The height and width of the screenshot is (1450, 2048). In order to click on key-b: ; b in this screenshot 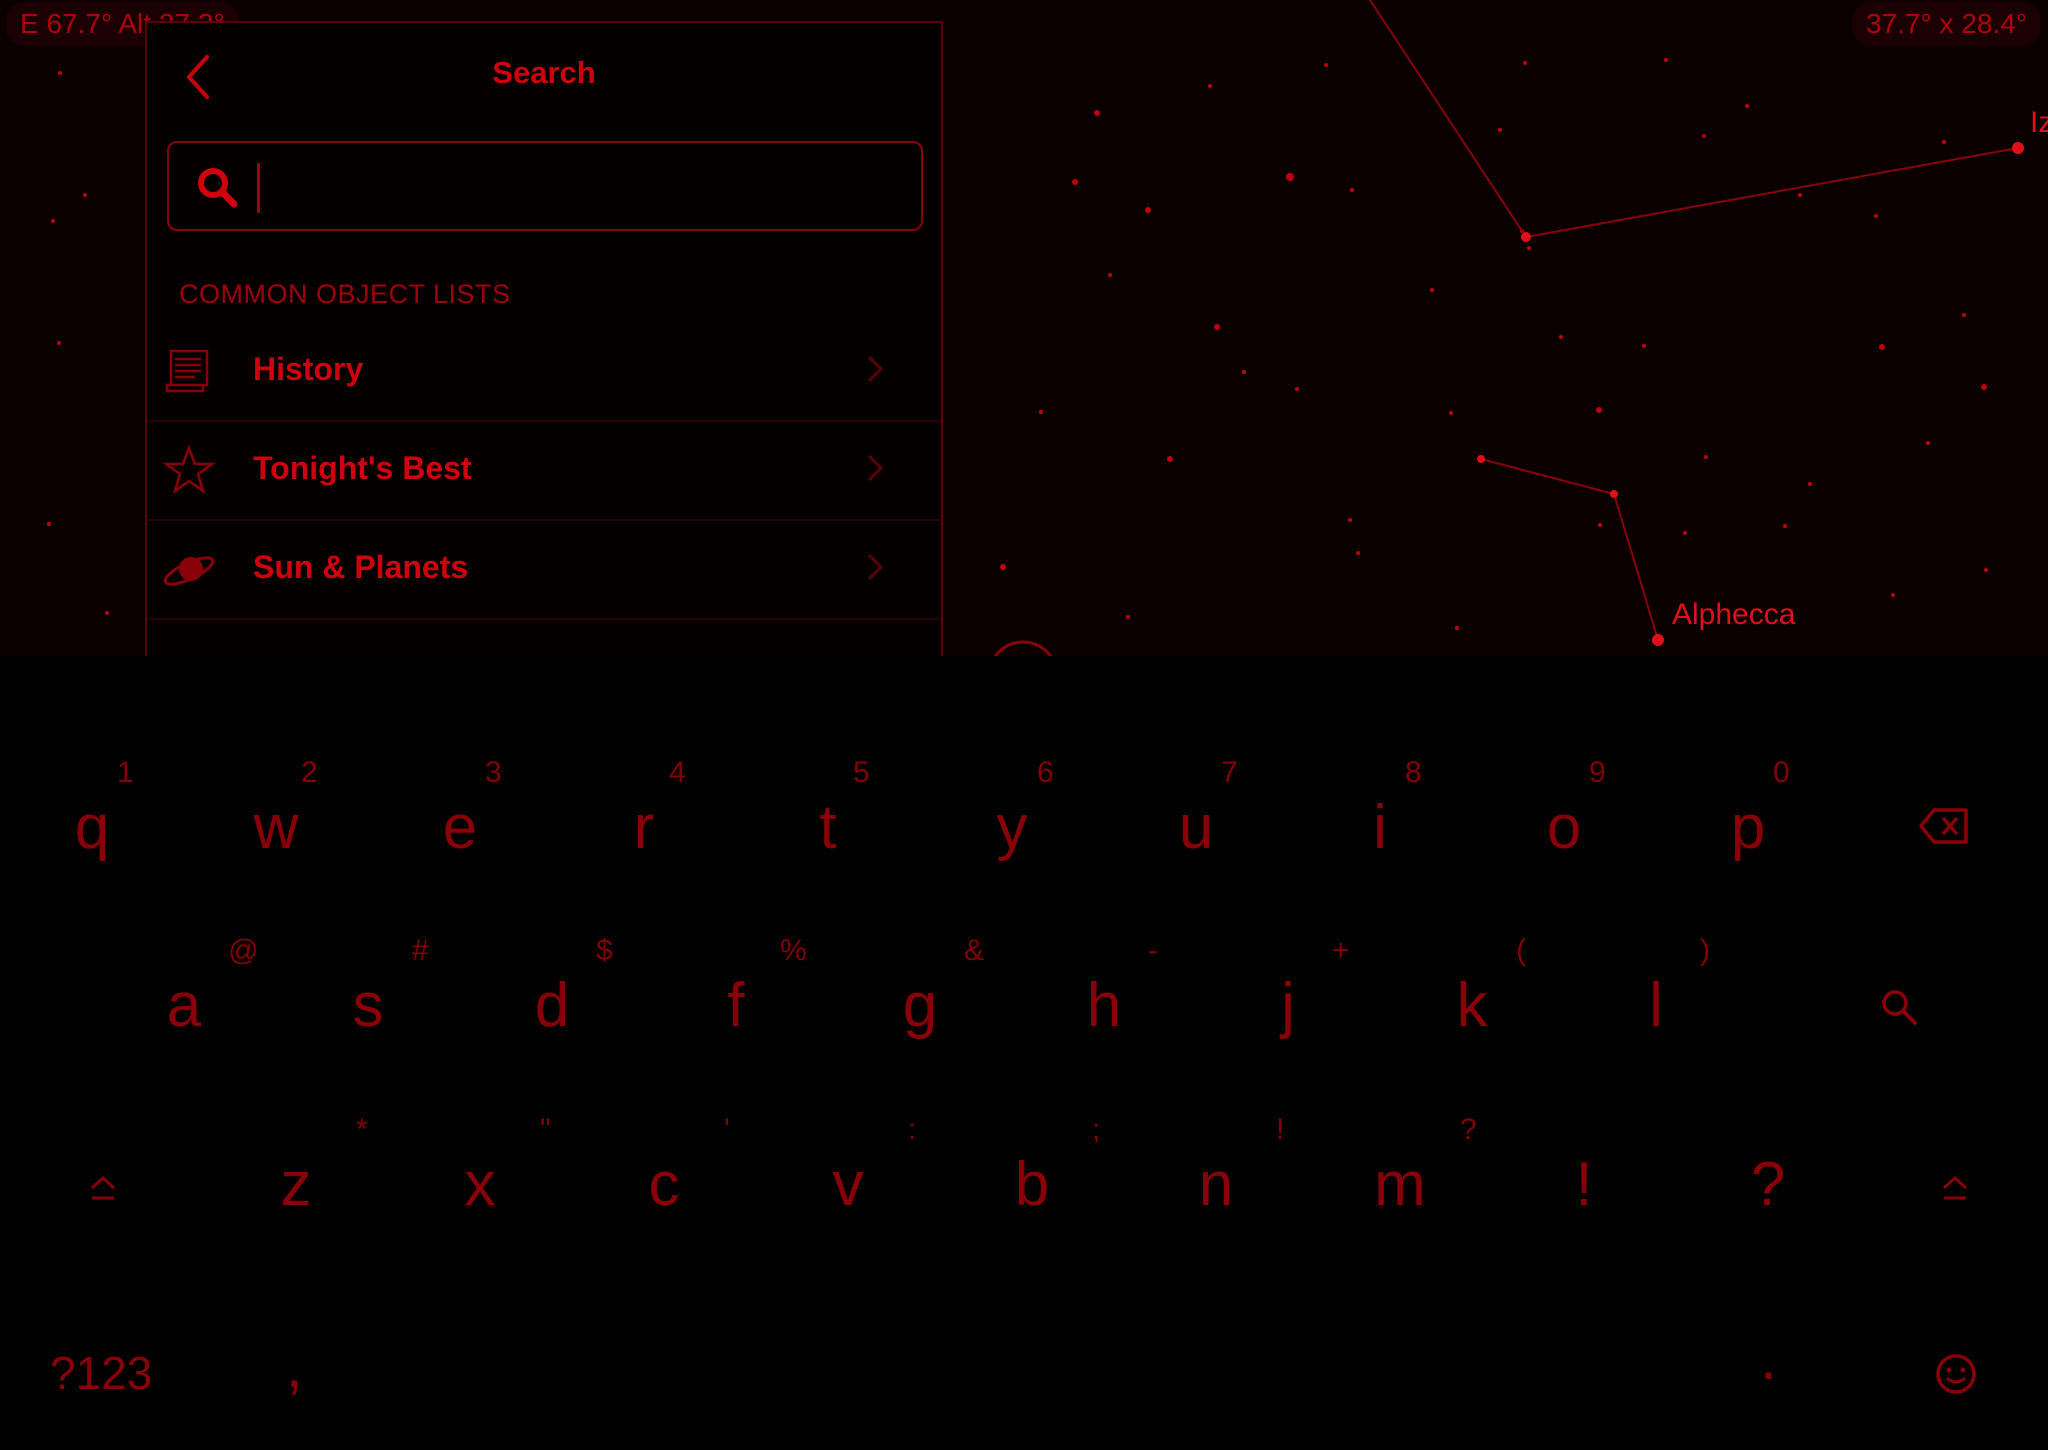, I will do `click(1036, 1183)`.